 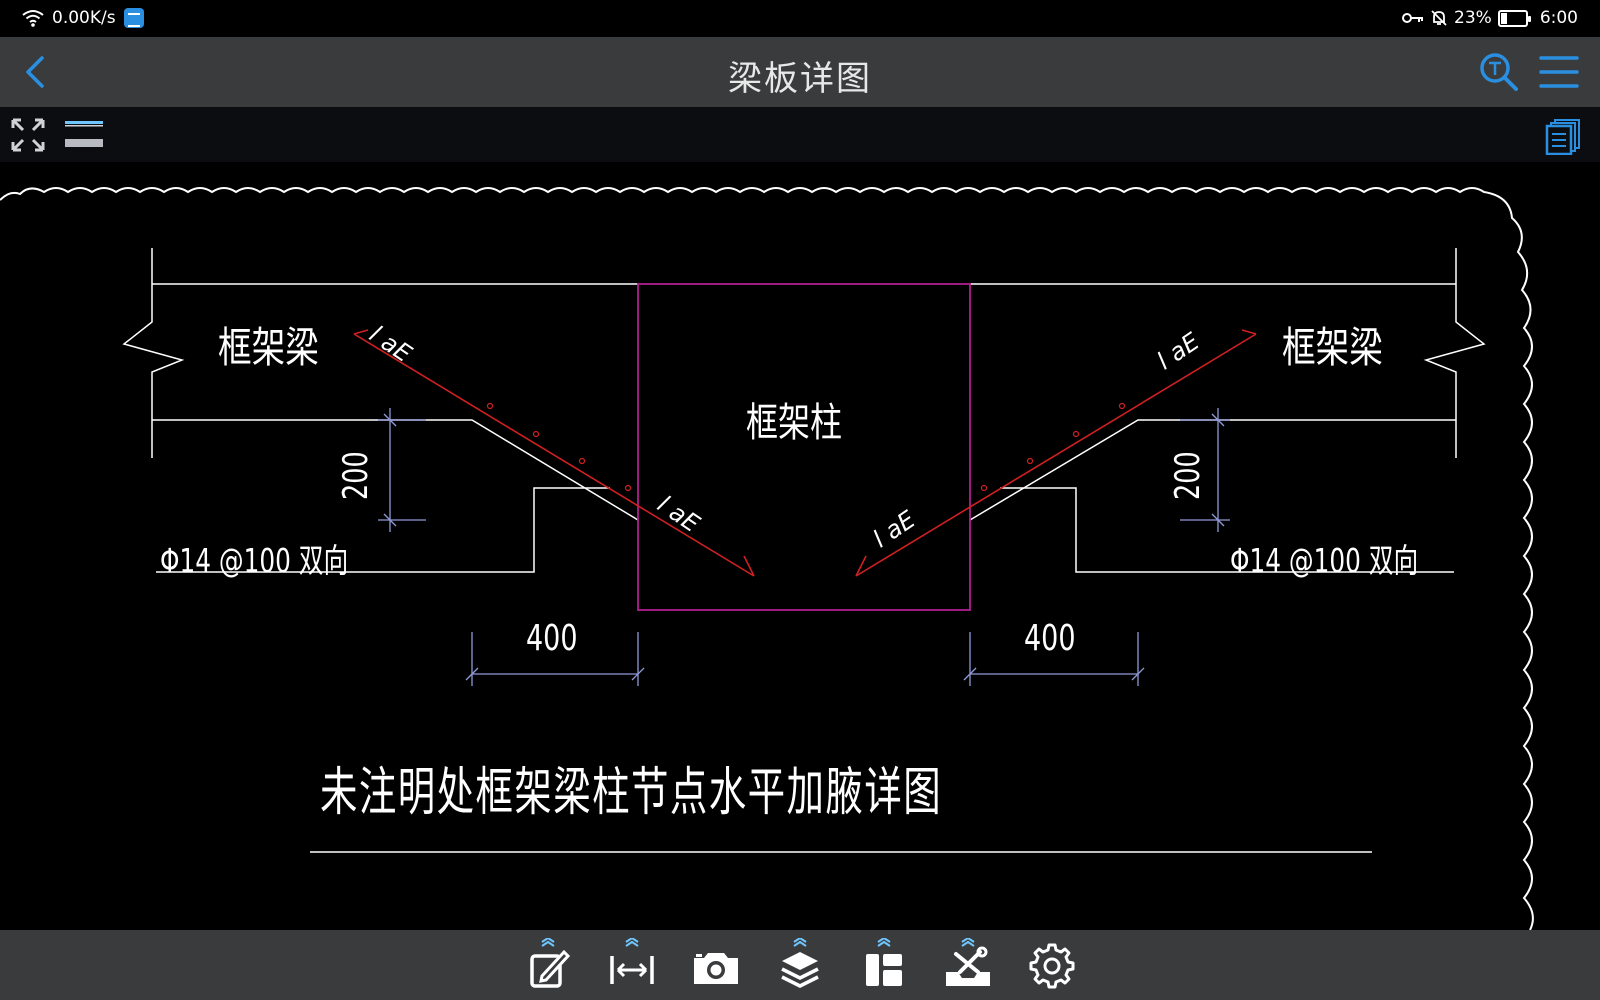 What do you see at coordinates (1413, 18) in the screenshot?
I see `key-icon` at bounding box center [1413, 18].